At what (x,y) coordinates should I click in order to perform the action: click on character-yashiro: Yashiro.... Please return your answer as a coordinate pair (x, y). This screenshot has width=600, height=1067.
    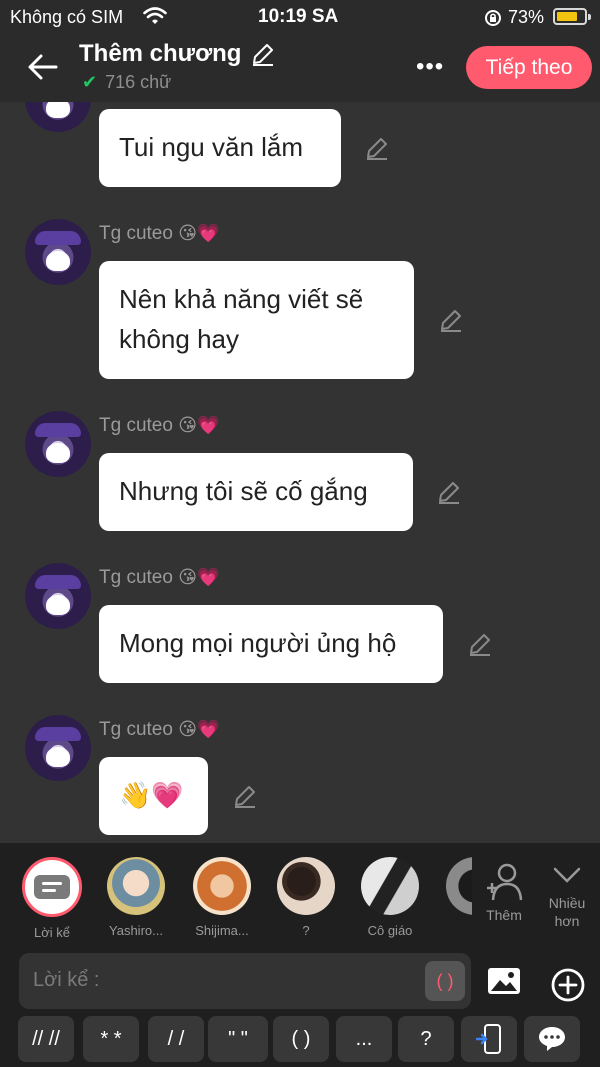
    Looking at the image, I should click on (136, 897).